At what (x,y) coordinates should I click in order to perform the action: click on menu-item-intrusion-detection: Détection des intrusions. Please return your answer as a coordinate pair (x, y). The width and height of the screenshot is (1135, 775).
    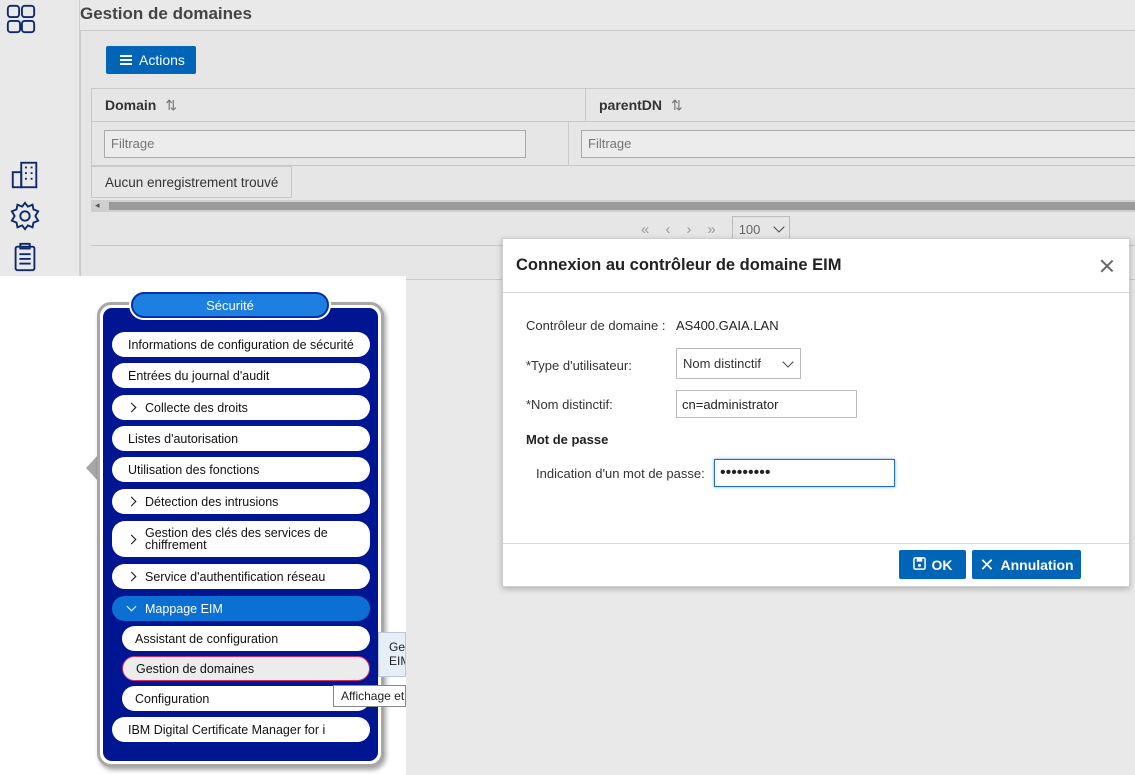
    Looking at the image, I should click on (241, 501).